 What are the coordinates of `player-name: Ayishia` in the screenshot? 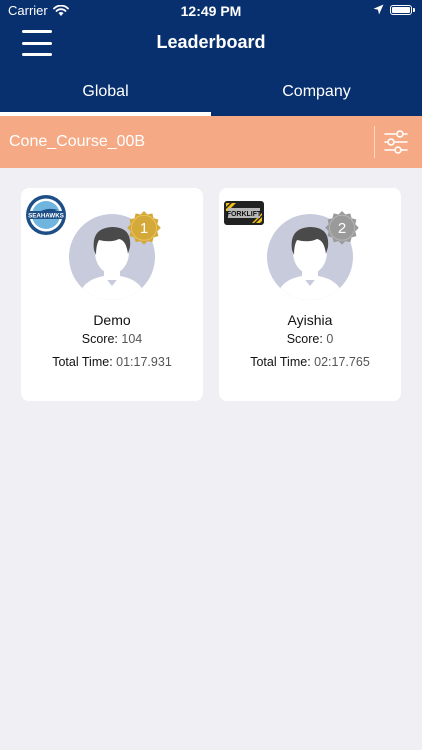 It's located at (310, 320).